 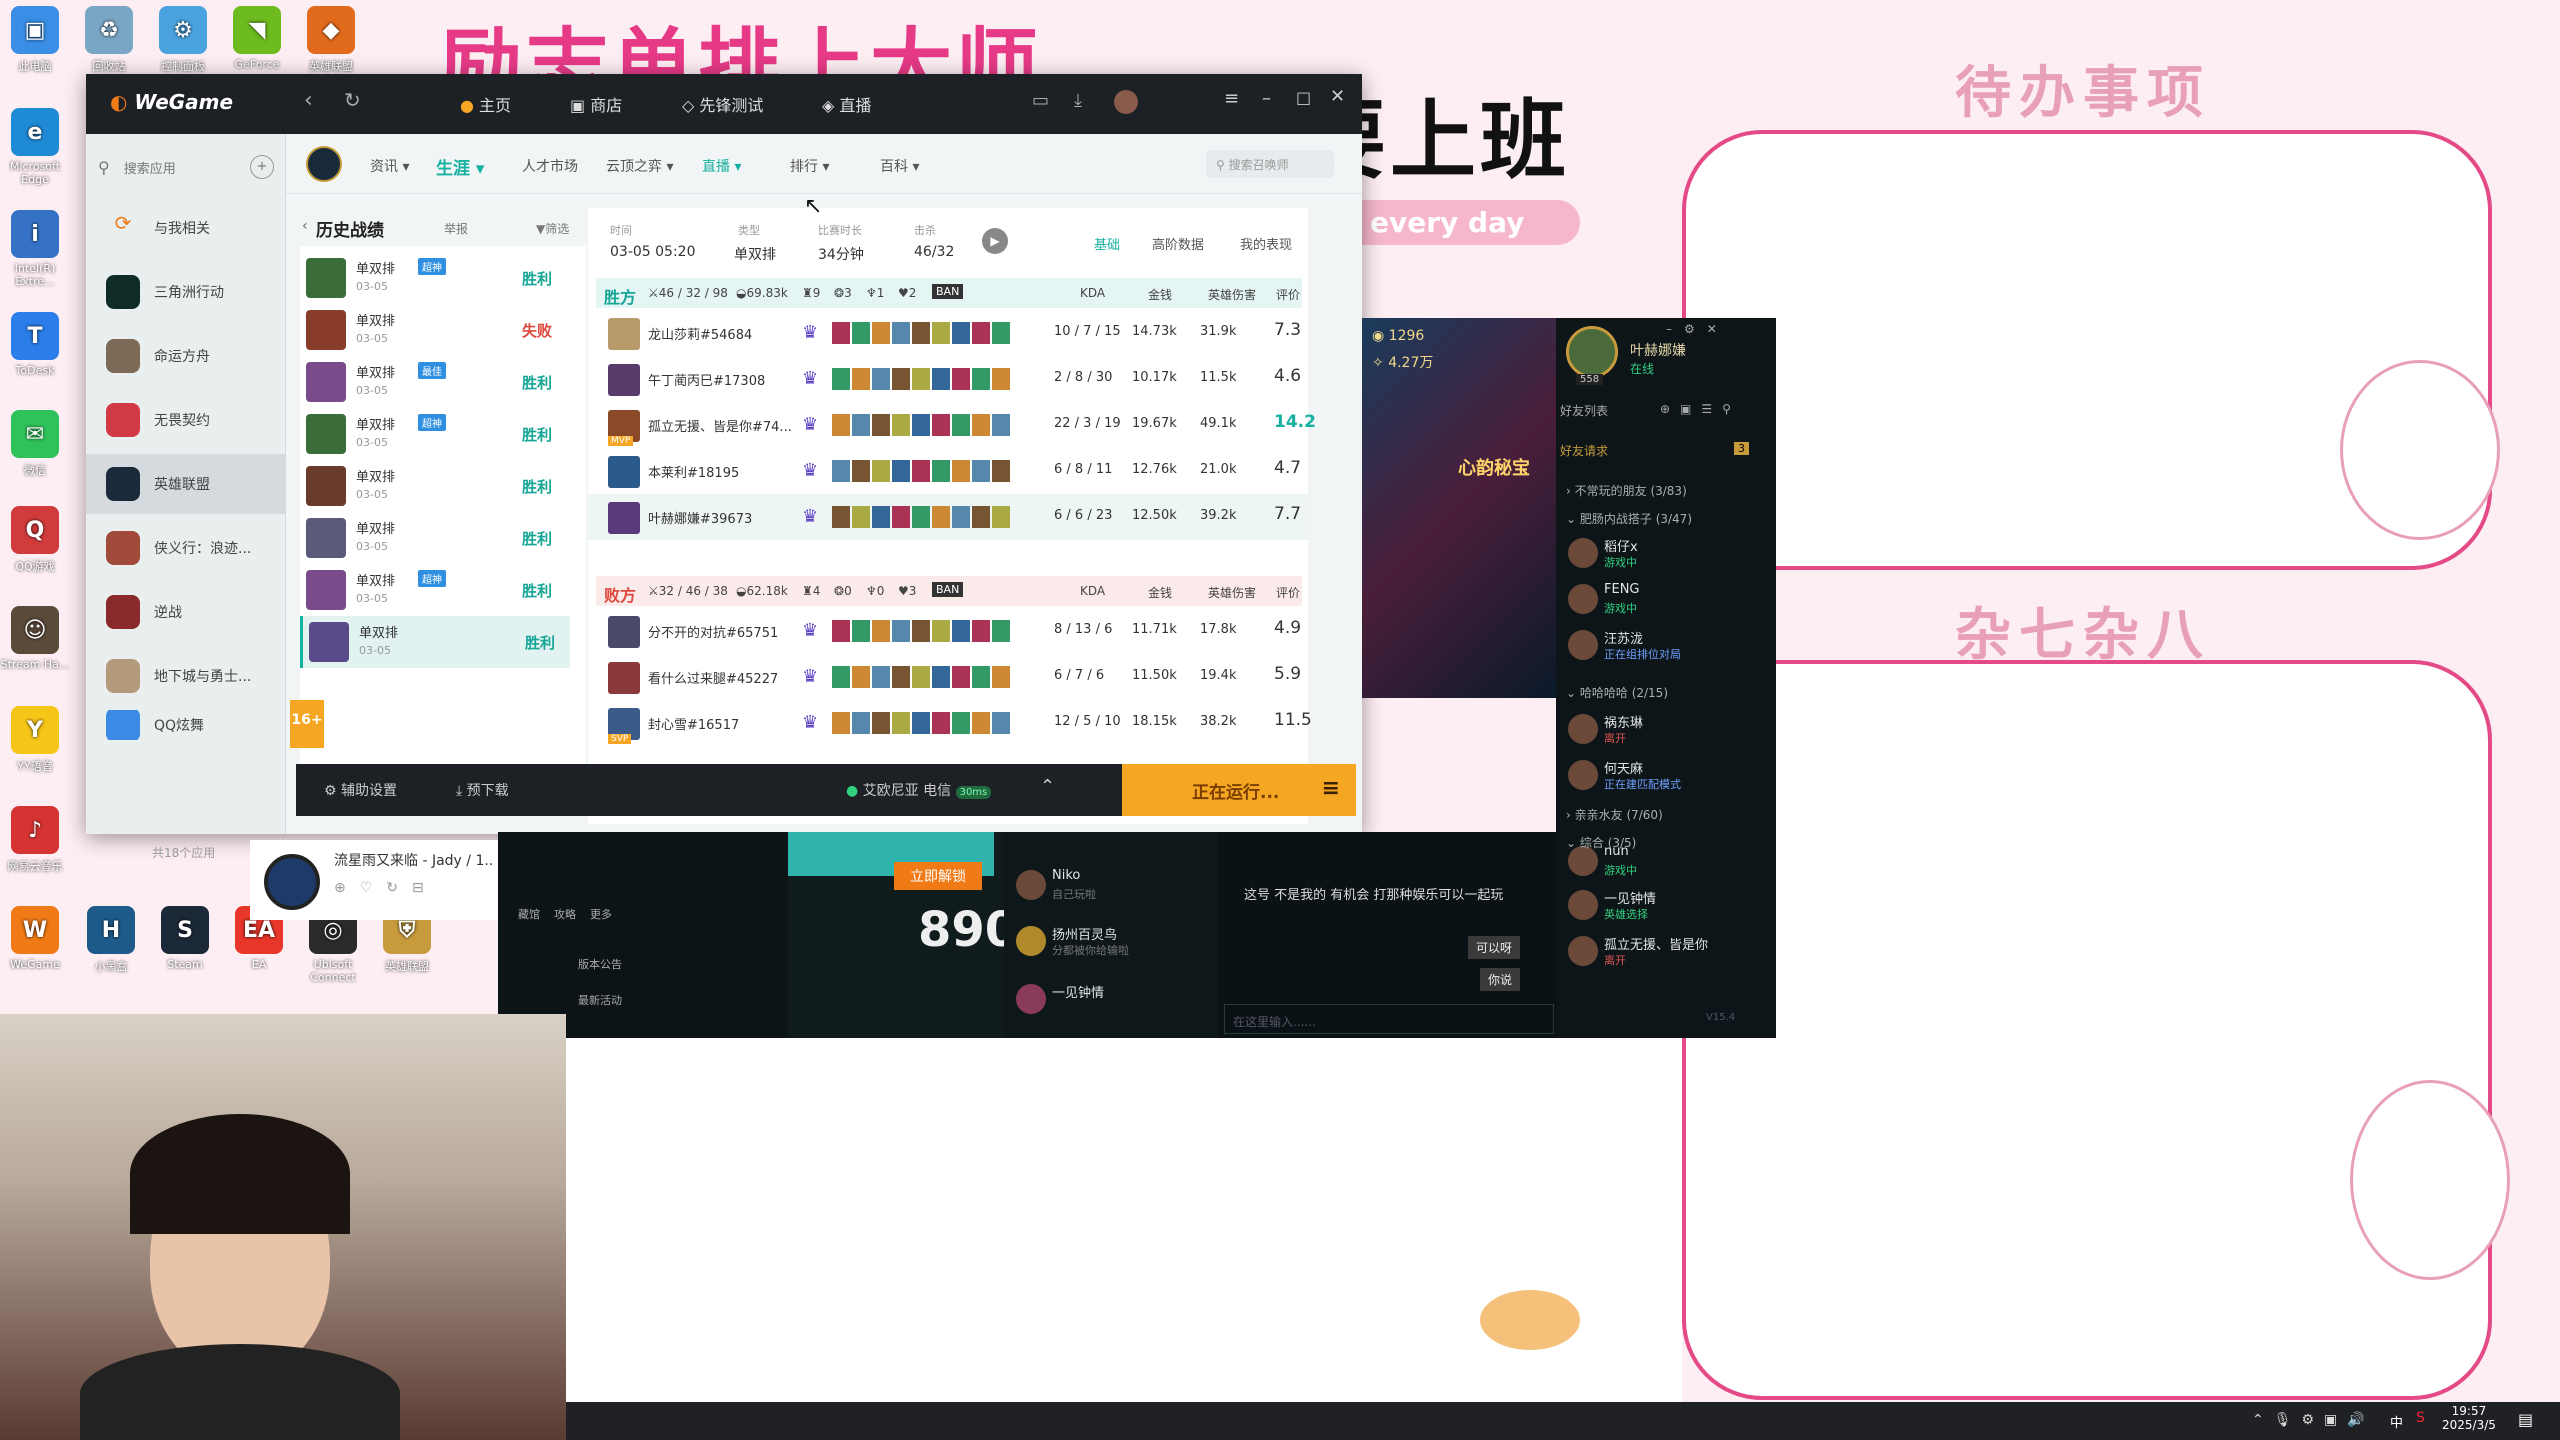 I want to click on desktop-icon-lol: ◆ 英雄联盟, so click(x=331, y=40).